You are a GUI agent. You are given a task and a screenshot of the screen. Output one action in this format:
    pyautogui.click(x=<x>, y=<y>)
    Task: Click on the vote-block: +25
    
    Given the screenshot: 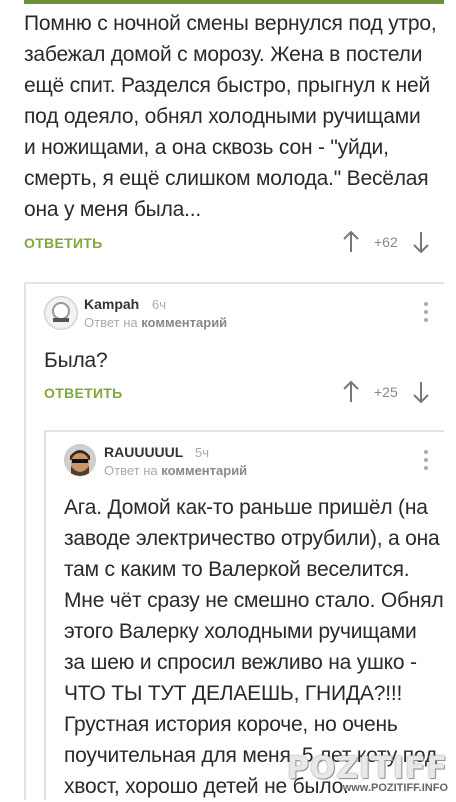 What is the action you would take?
    pyautogui.click(x=386, y=392)
    